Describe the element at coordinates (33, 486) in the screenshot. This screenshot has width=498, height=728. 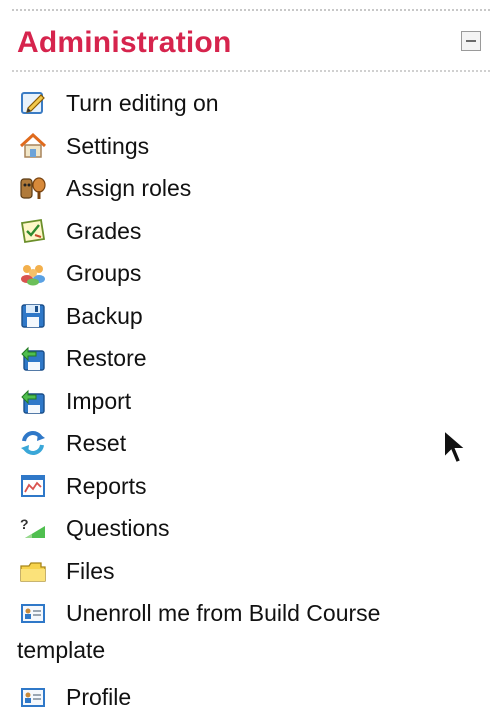
I see `reports-icon` at that location.